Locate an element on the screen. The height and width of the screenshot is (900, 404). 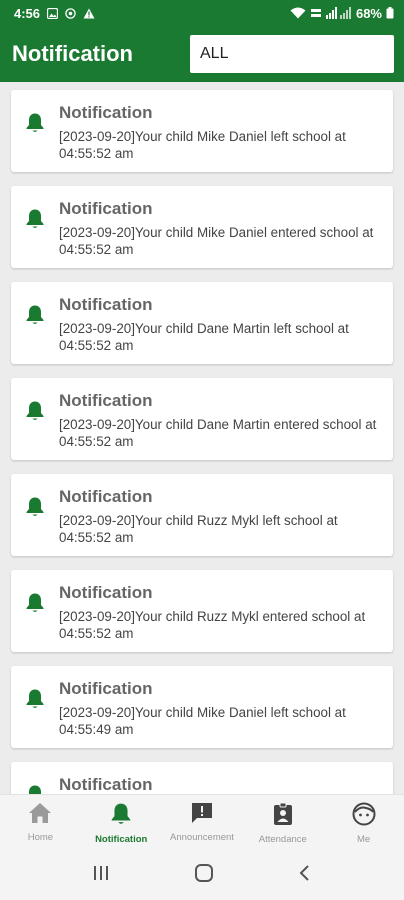
battery-icon is located at coordinates (390, 13).